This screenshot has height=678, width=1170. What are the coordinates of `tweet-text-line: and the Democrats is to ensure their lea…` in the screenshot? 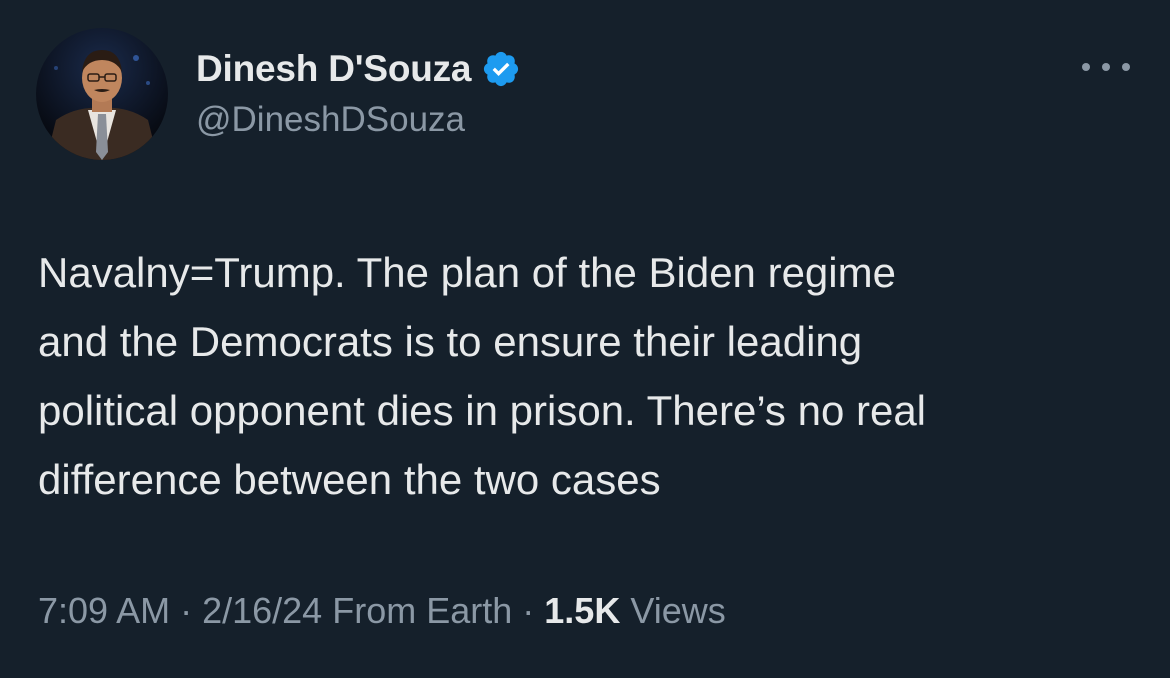 It's located at (450, 341).